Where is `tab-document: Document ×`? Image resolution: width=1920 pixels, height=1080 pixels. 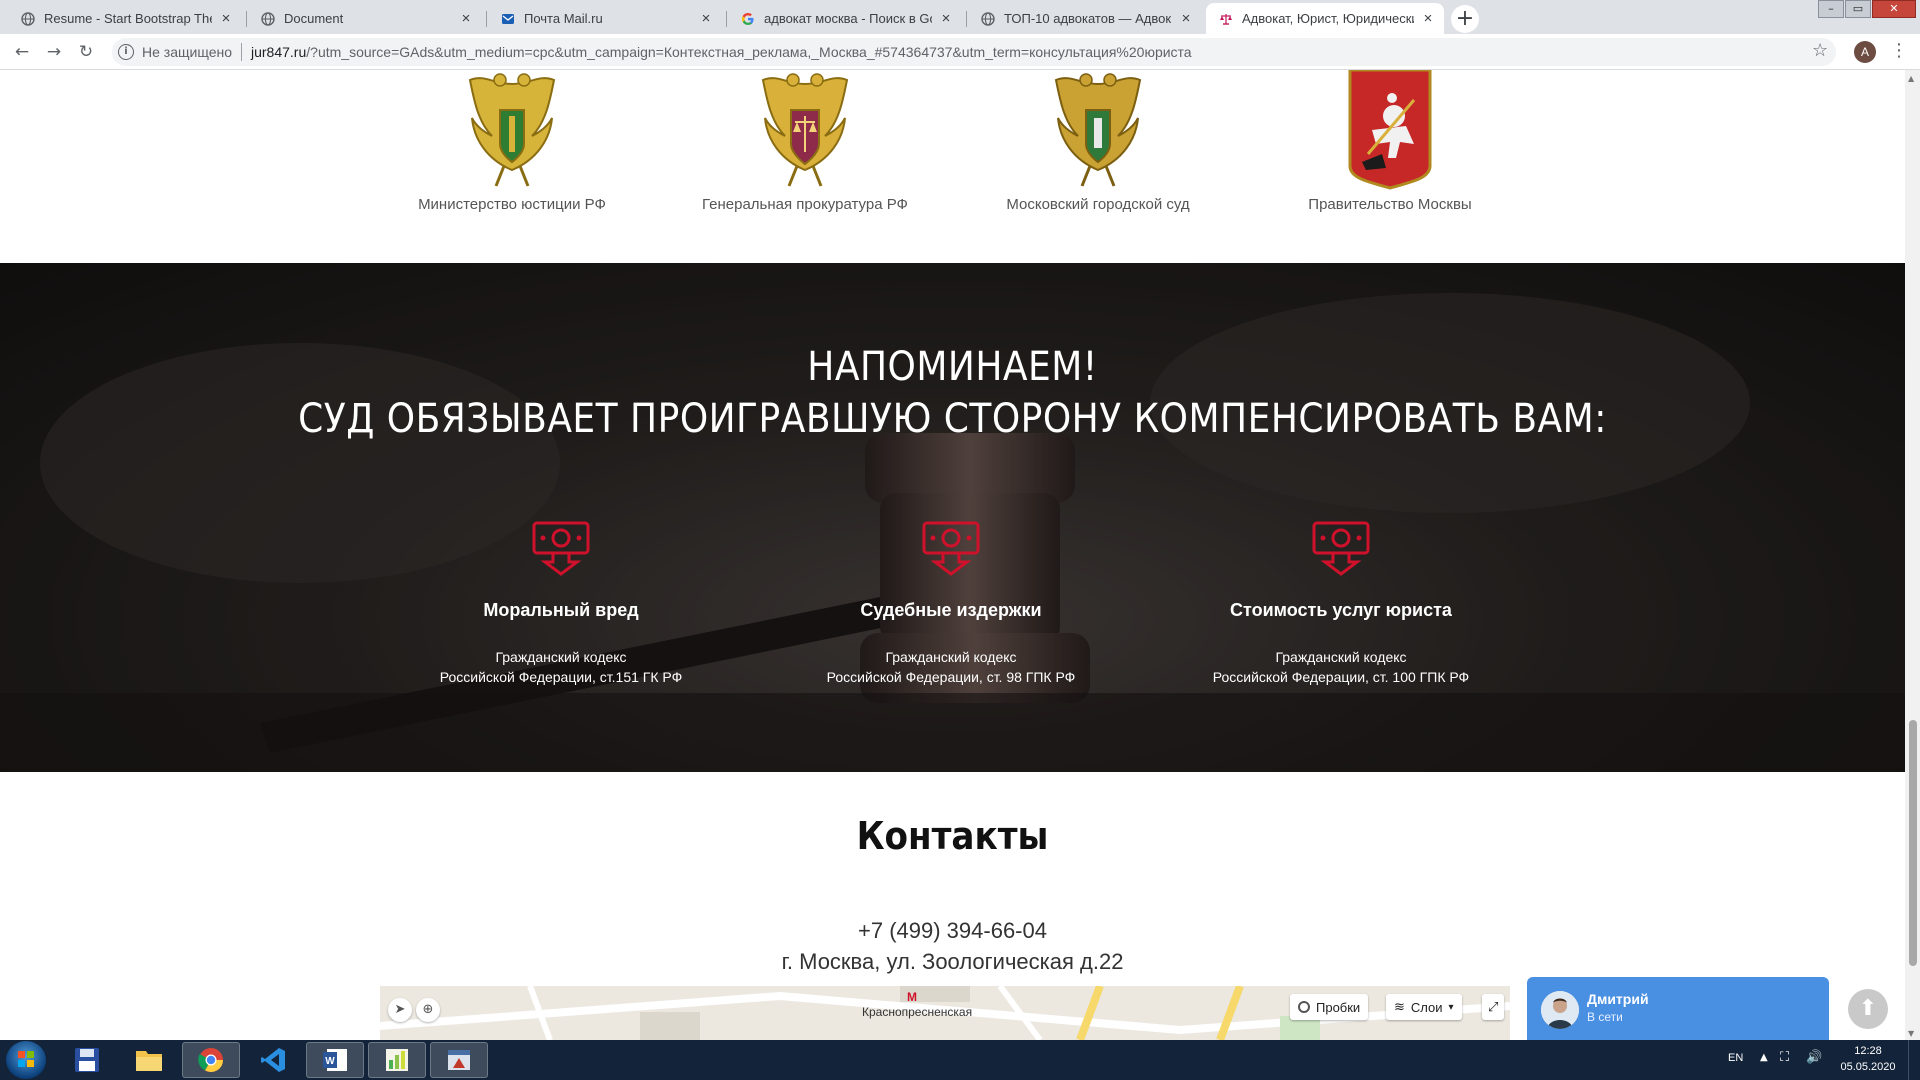 tab-document: Document × is located at coordinates (365, 18).